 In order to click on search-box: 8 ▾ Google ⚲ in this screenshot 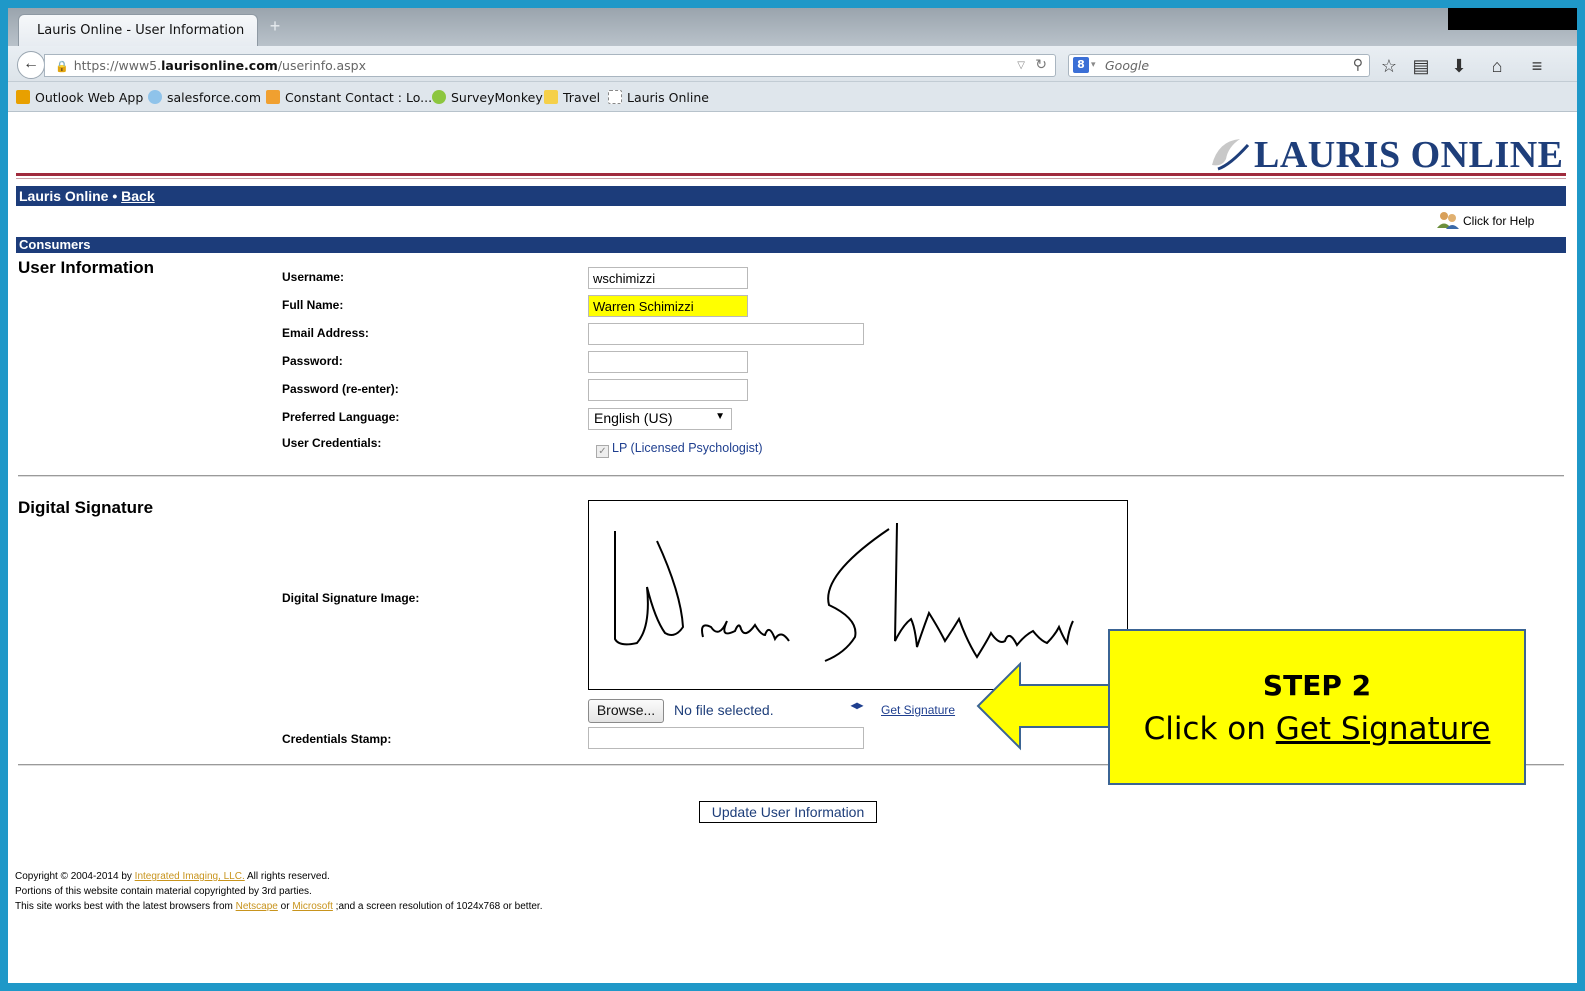, I will do `click(1219, 65)`.